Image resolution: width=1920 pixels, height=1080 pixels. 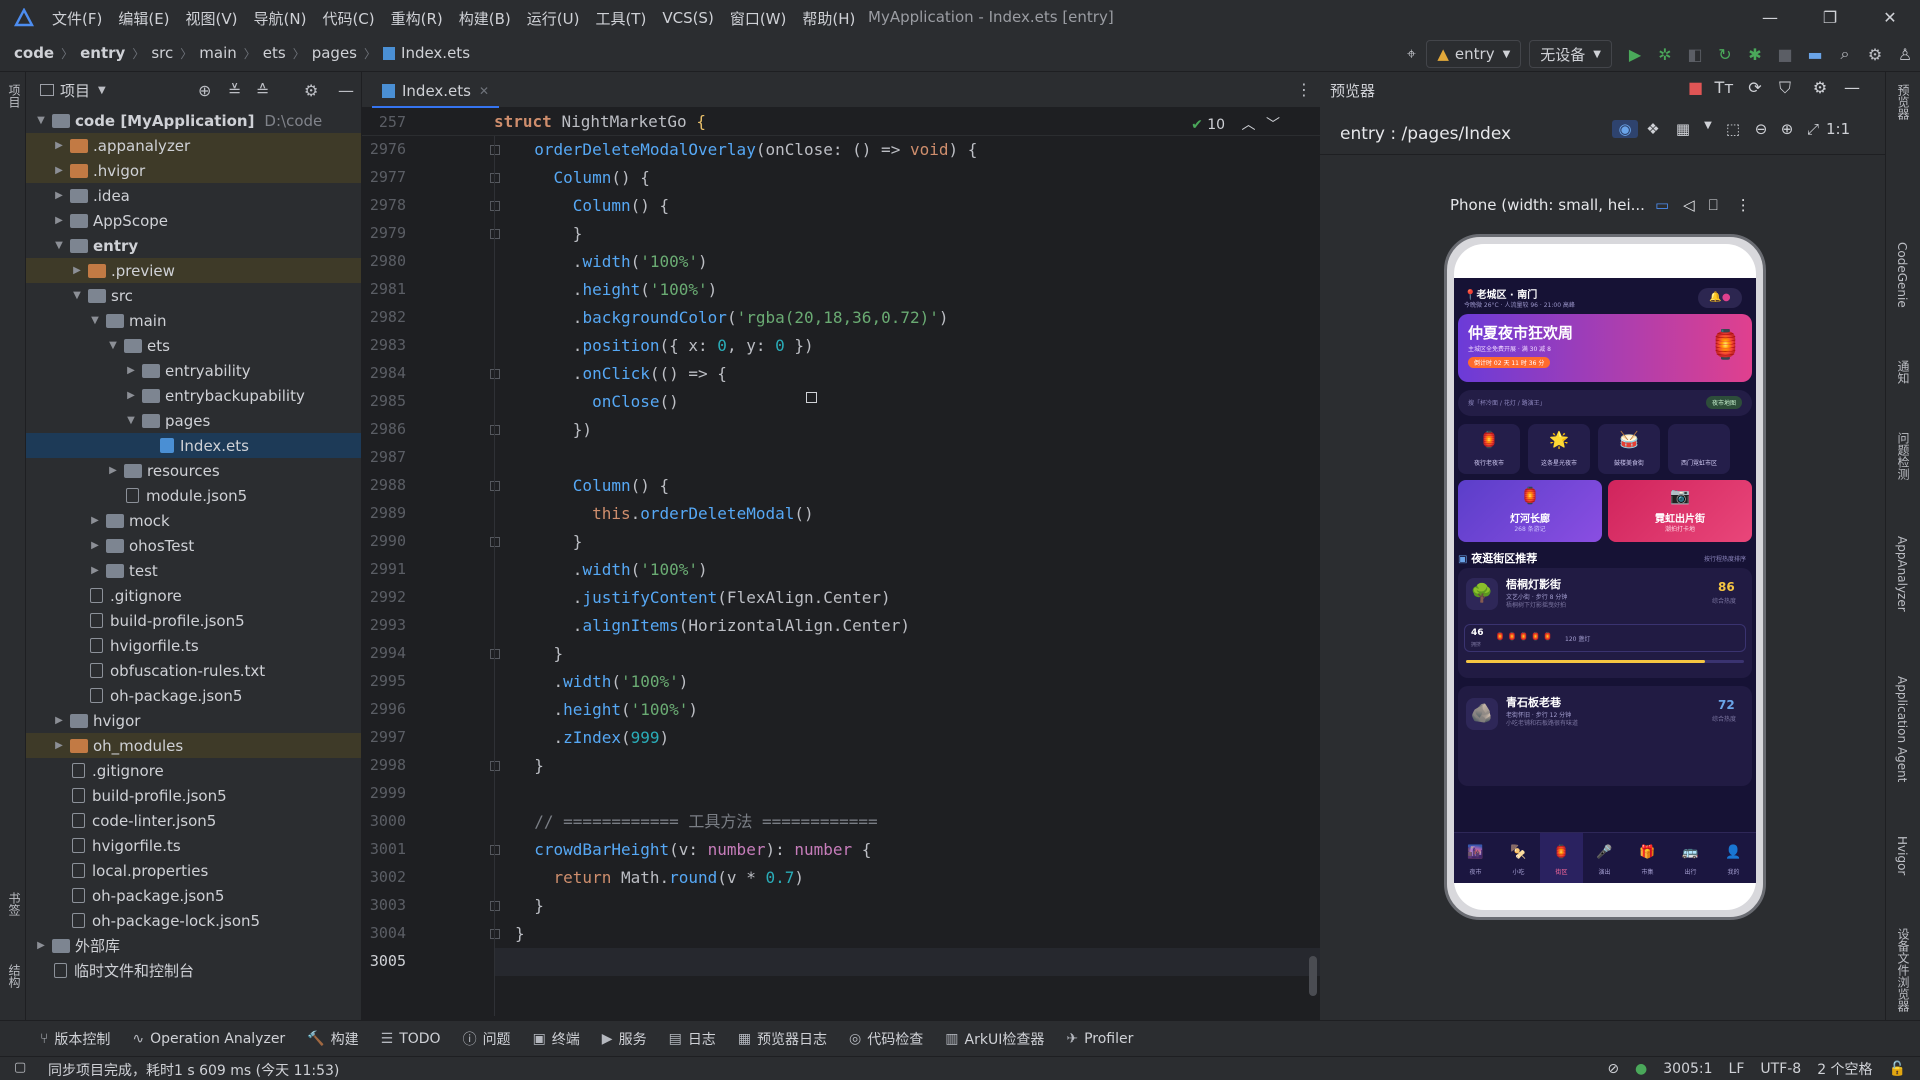 I want to click on menu-item: 文件(F), so click(x=77, y=18).